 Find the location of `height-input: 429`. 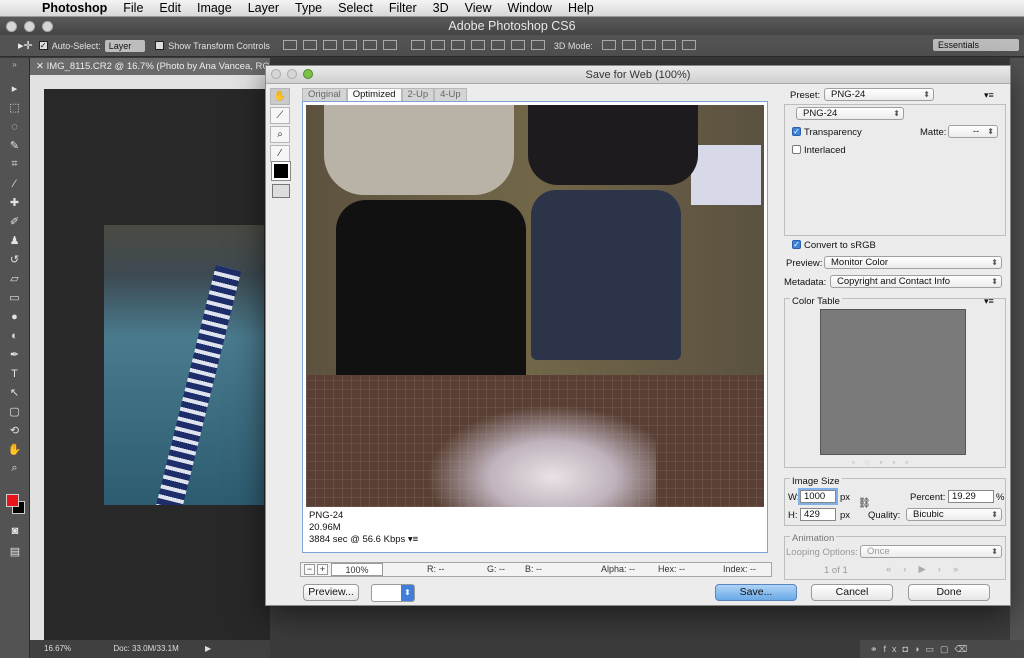

height-input: 429 is located at coordinates (818, 514).